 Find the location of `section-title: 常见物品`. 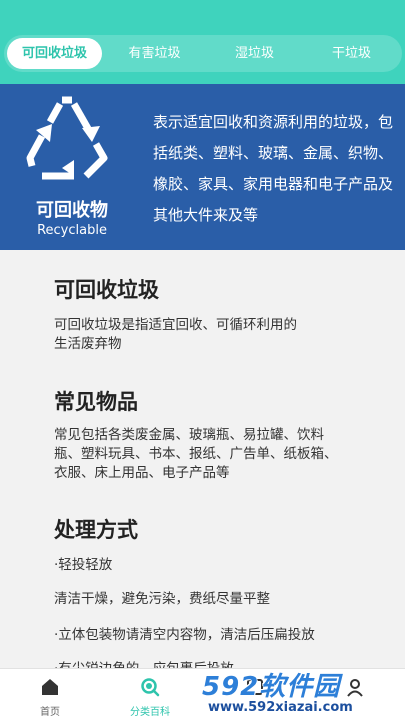

section-title: 常见物品 is located at coordinates (96, 402).